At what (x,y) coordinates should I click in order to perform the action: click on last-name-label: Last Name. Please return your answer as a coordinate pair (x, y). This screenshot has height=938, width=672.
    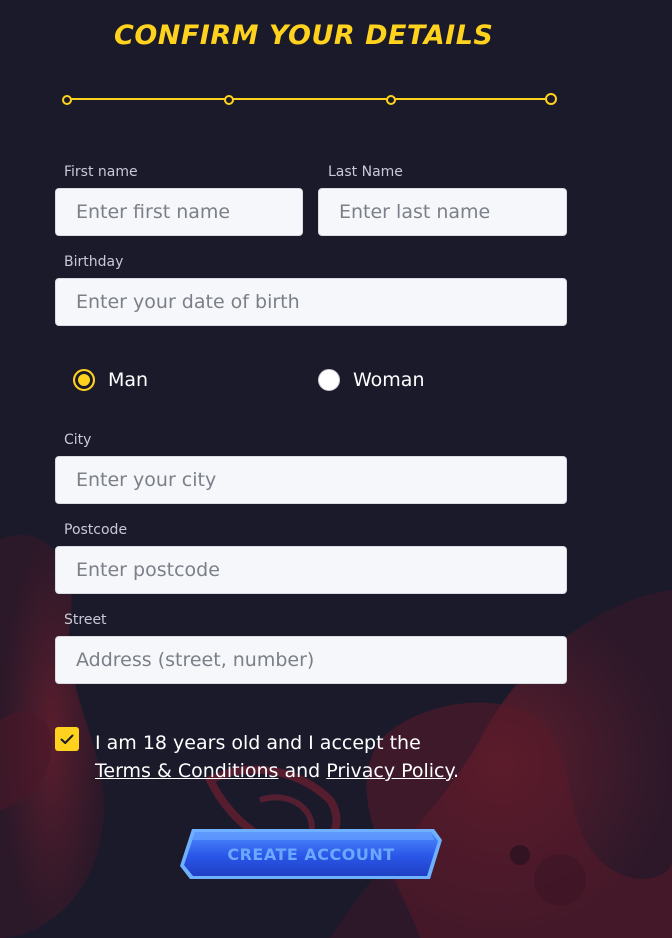
    Looking at the image, I should click on (365, 172).